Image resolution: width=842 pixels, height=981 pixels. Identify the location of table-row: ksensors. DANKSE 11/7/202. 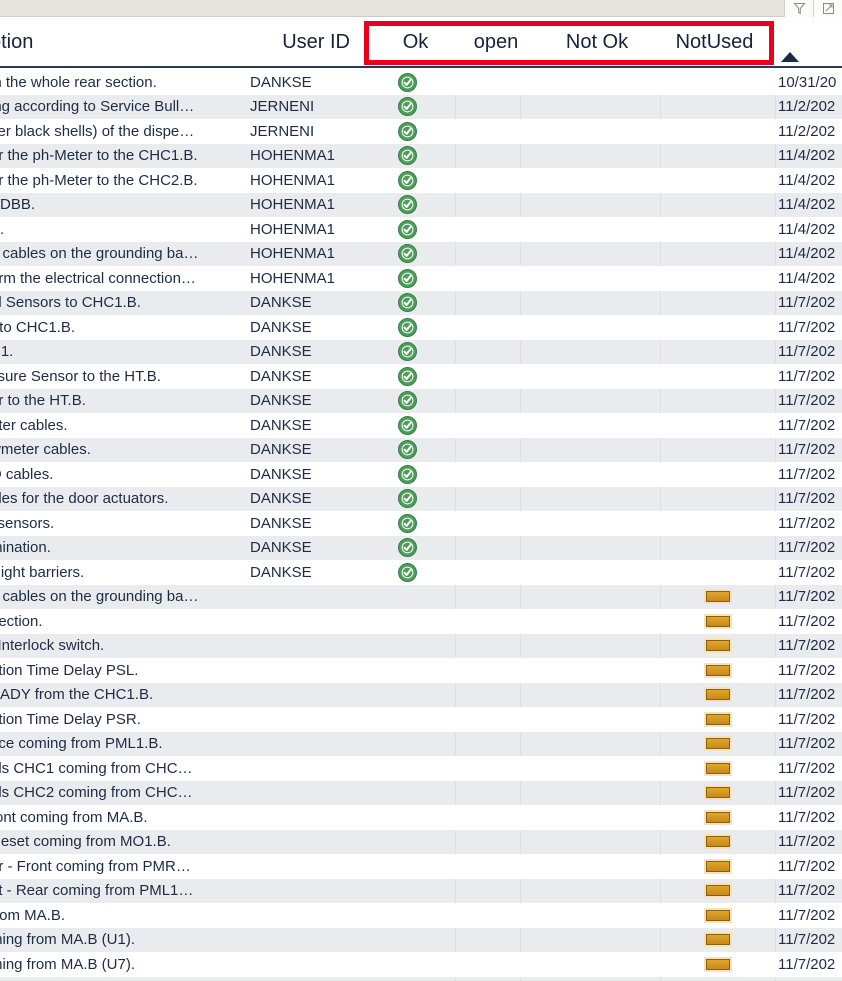
(421, 523).